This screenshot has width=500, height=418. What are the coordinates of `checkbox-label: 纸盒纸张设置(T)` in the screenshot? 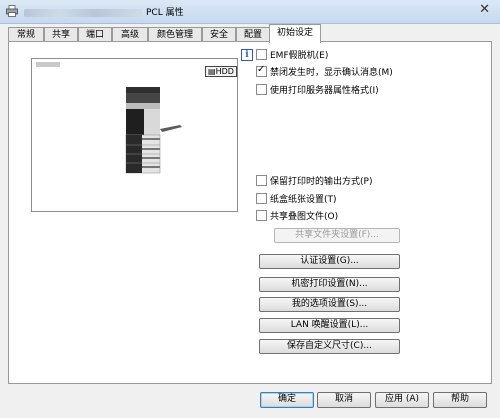 It's located at (303, 200).